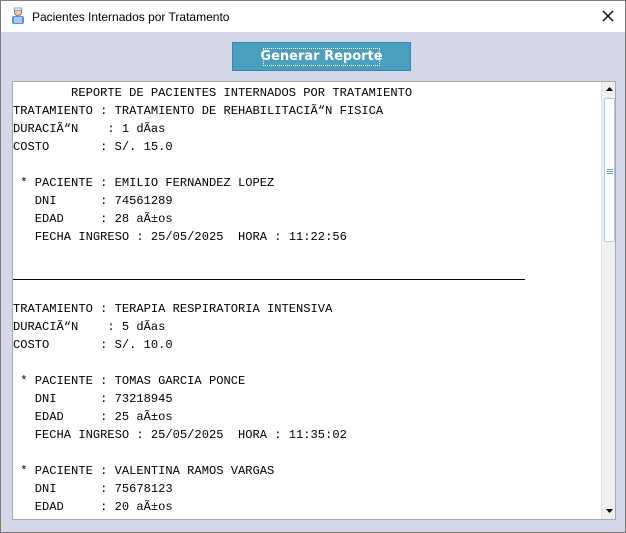  I want to click on vertical-scrollbar, so click(608, 300).